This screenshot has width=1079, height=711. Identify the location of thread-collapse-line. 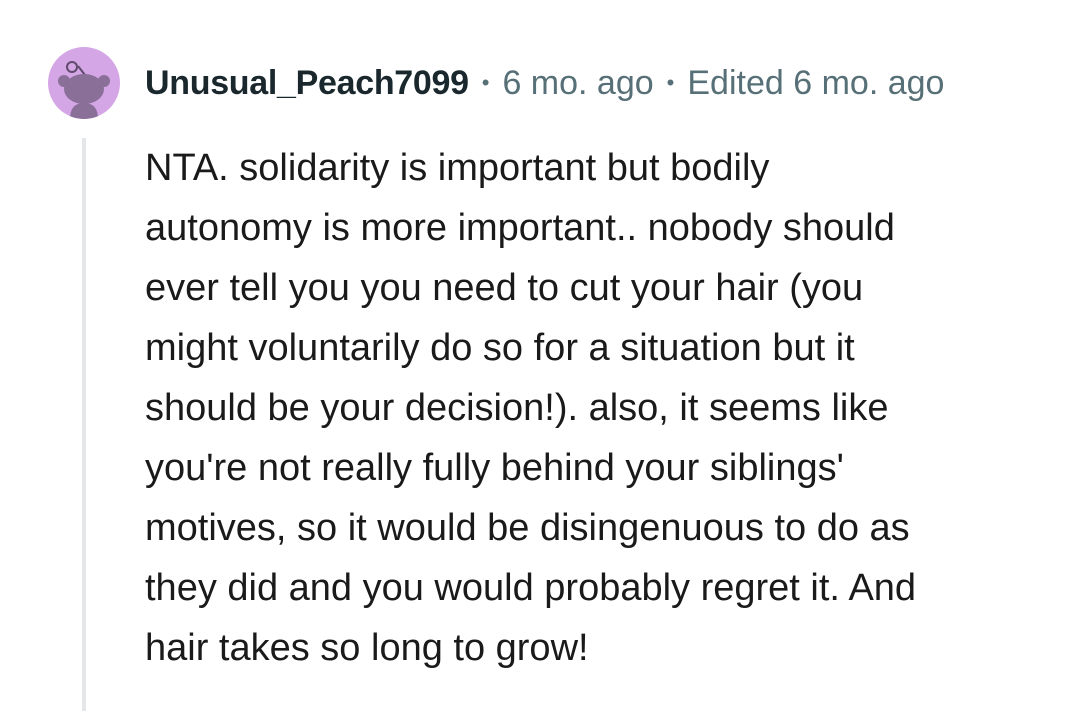
(84, 424).